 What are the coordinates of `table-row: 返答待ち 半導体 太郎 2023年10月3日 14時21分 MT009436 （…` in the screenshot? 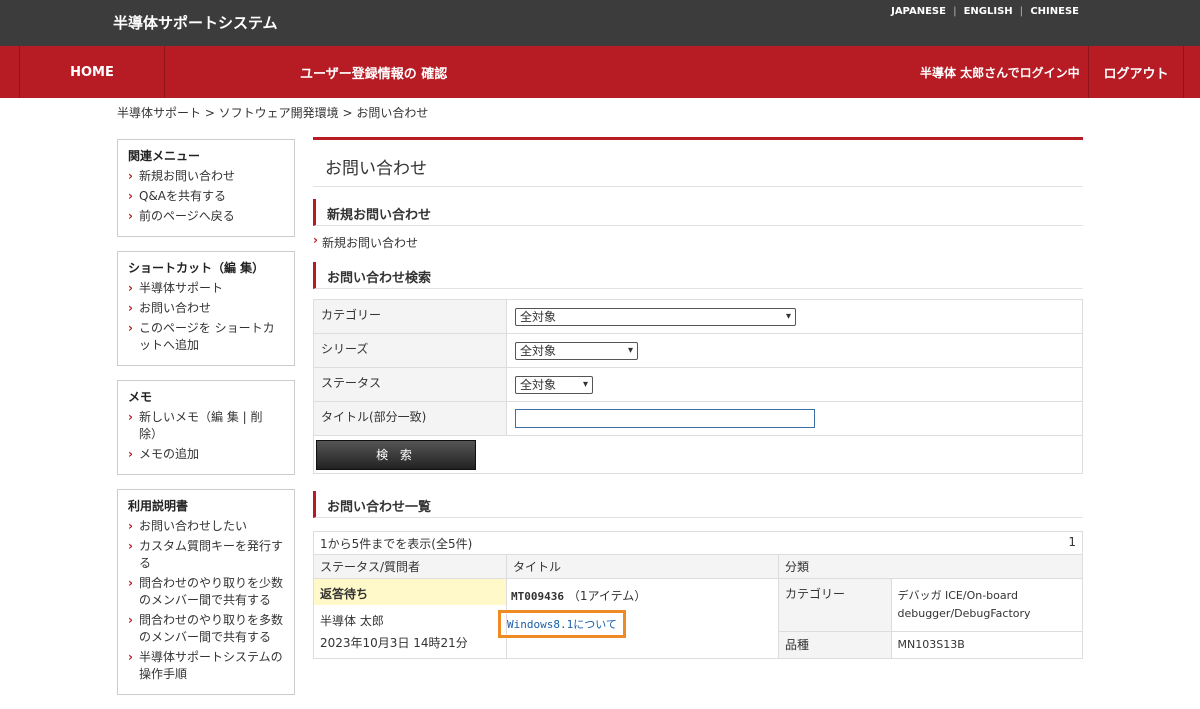 It's located at (698, 618).